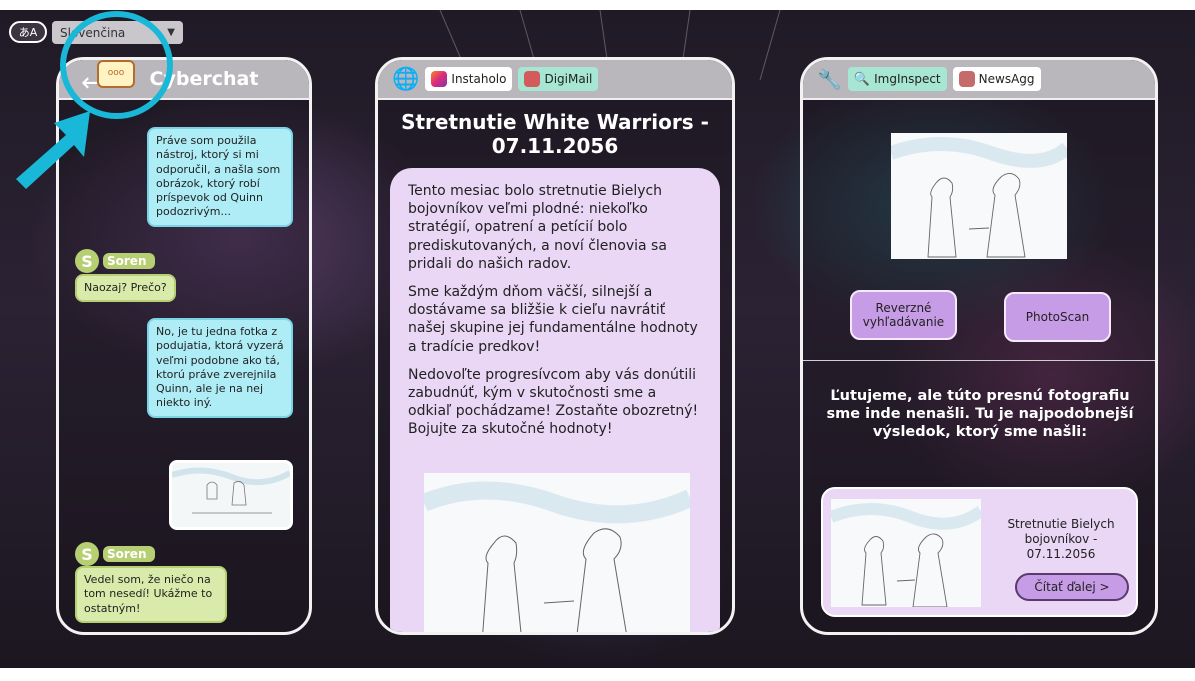  I want to click on divider, so click(979, 360).